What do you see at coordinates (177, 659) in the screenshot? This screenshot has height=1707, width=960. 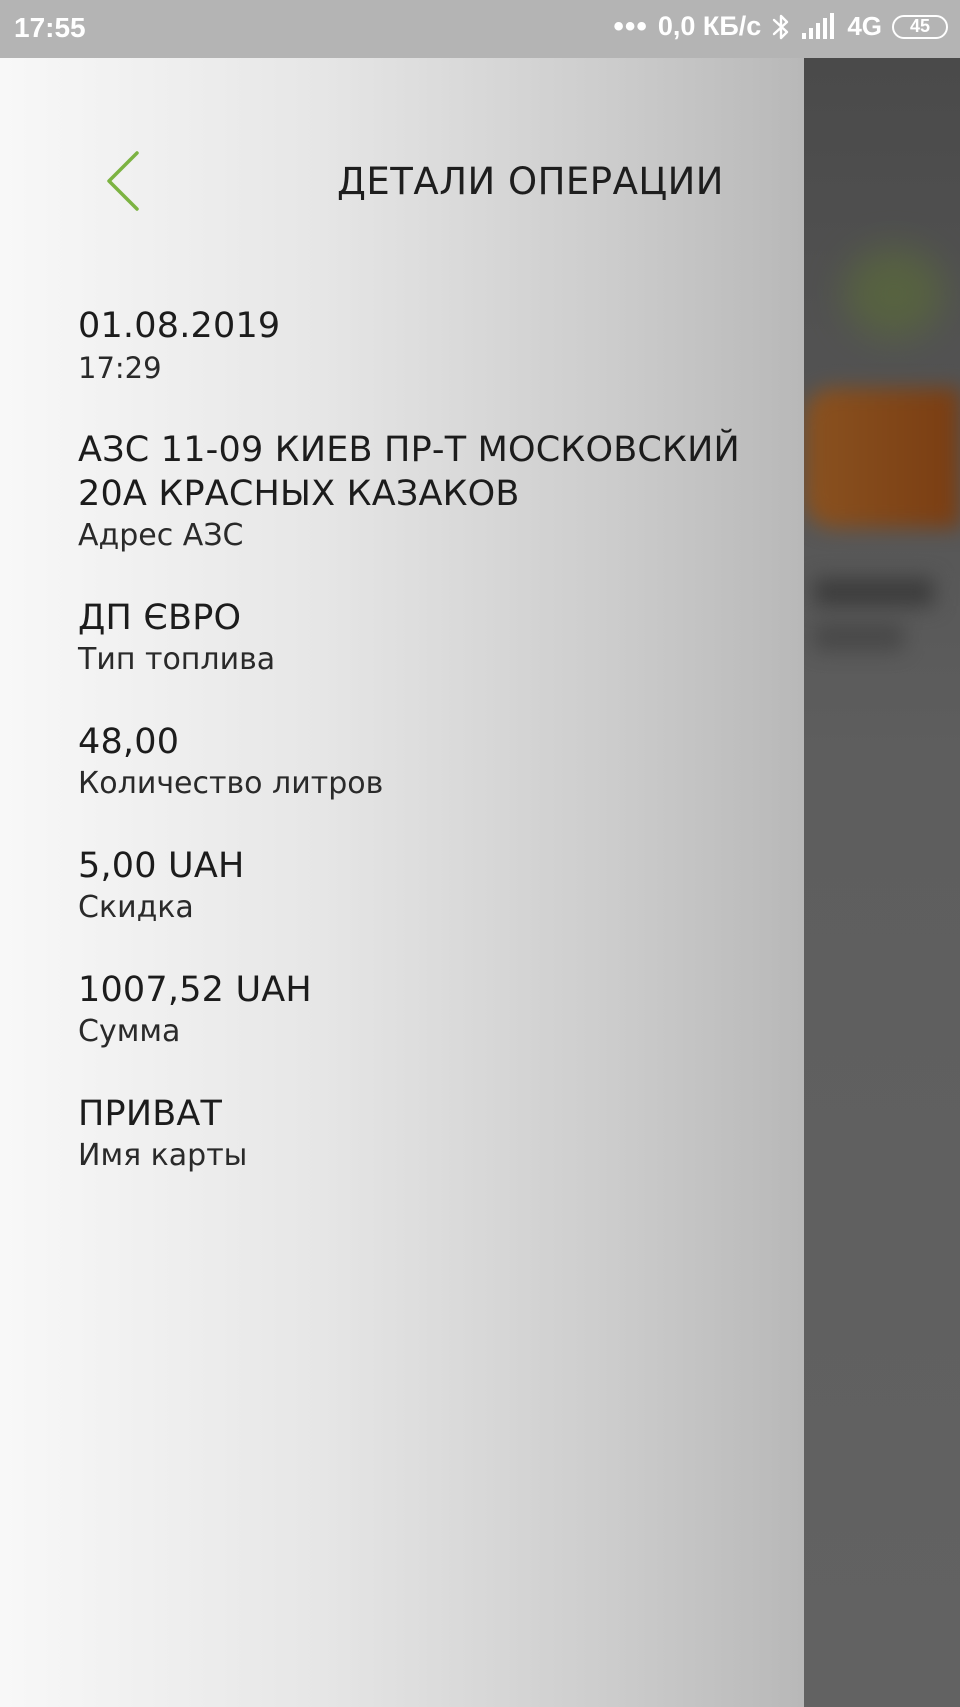 I see `fuel-type-label: Тип топлива` at bounding box center [177, 659].